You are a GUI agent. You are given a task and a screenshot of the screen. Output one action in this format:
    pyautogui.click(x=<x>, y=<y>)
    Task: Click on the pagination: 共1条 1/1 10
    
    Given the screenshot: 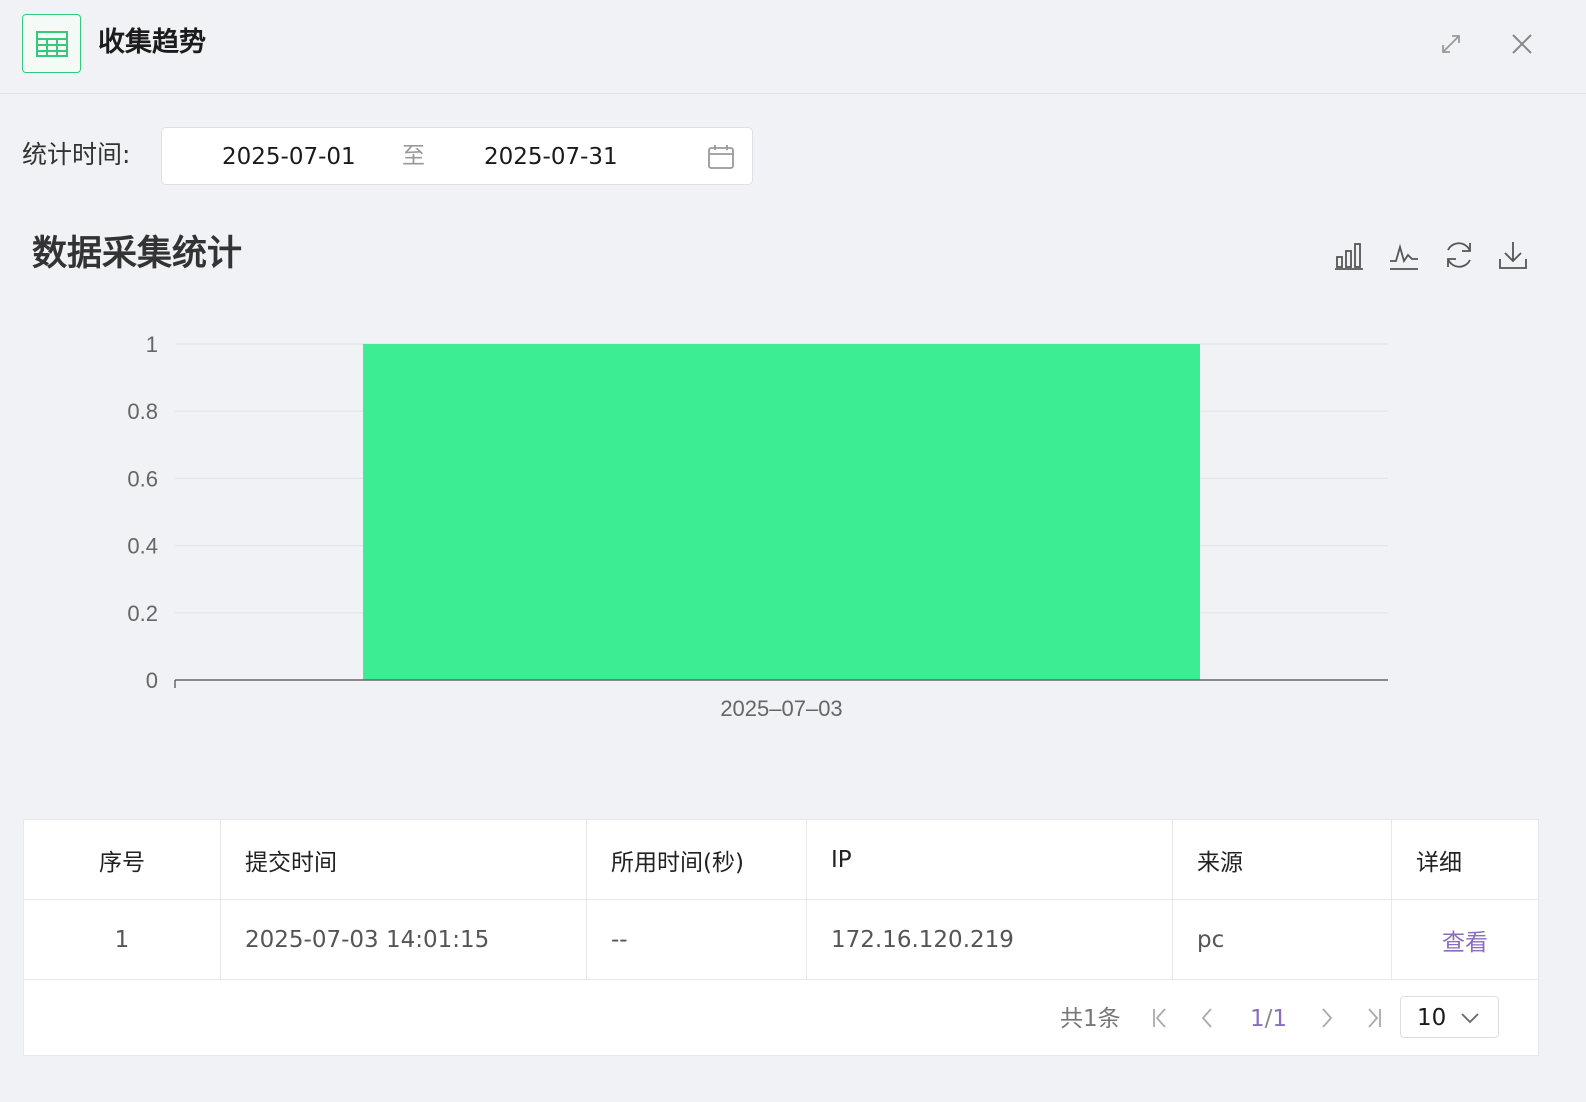 What is the action you would take?
    pyautogui.click(x=781, y=1018)
    